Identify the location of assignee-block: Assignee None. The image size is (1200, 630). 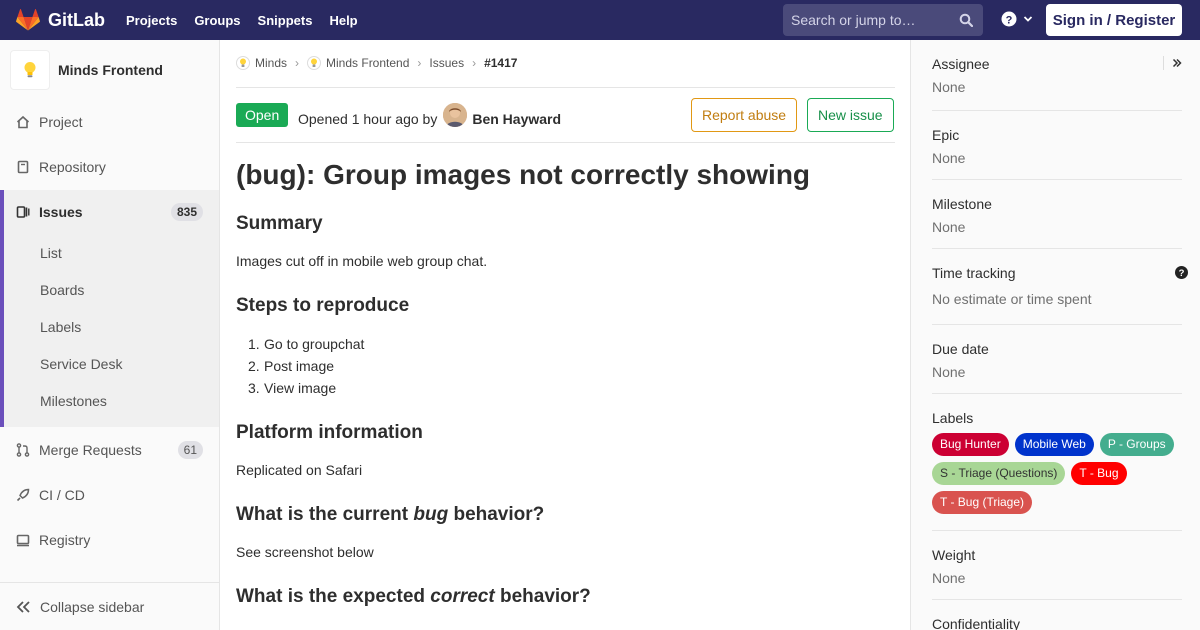
(1057, 75).